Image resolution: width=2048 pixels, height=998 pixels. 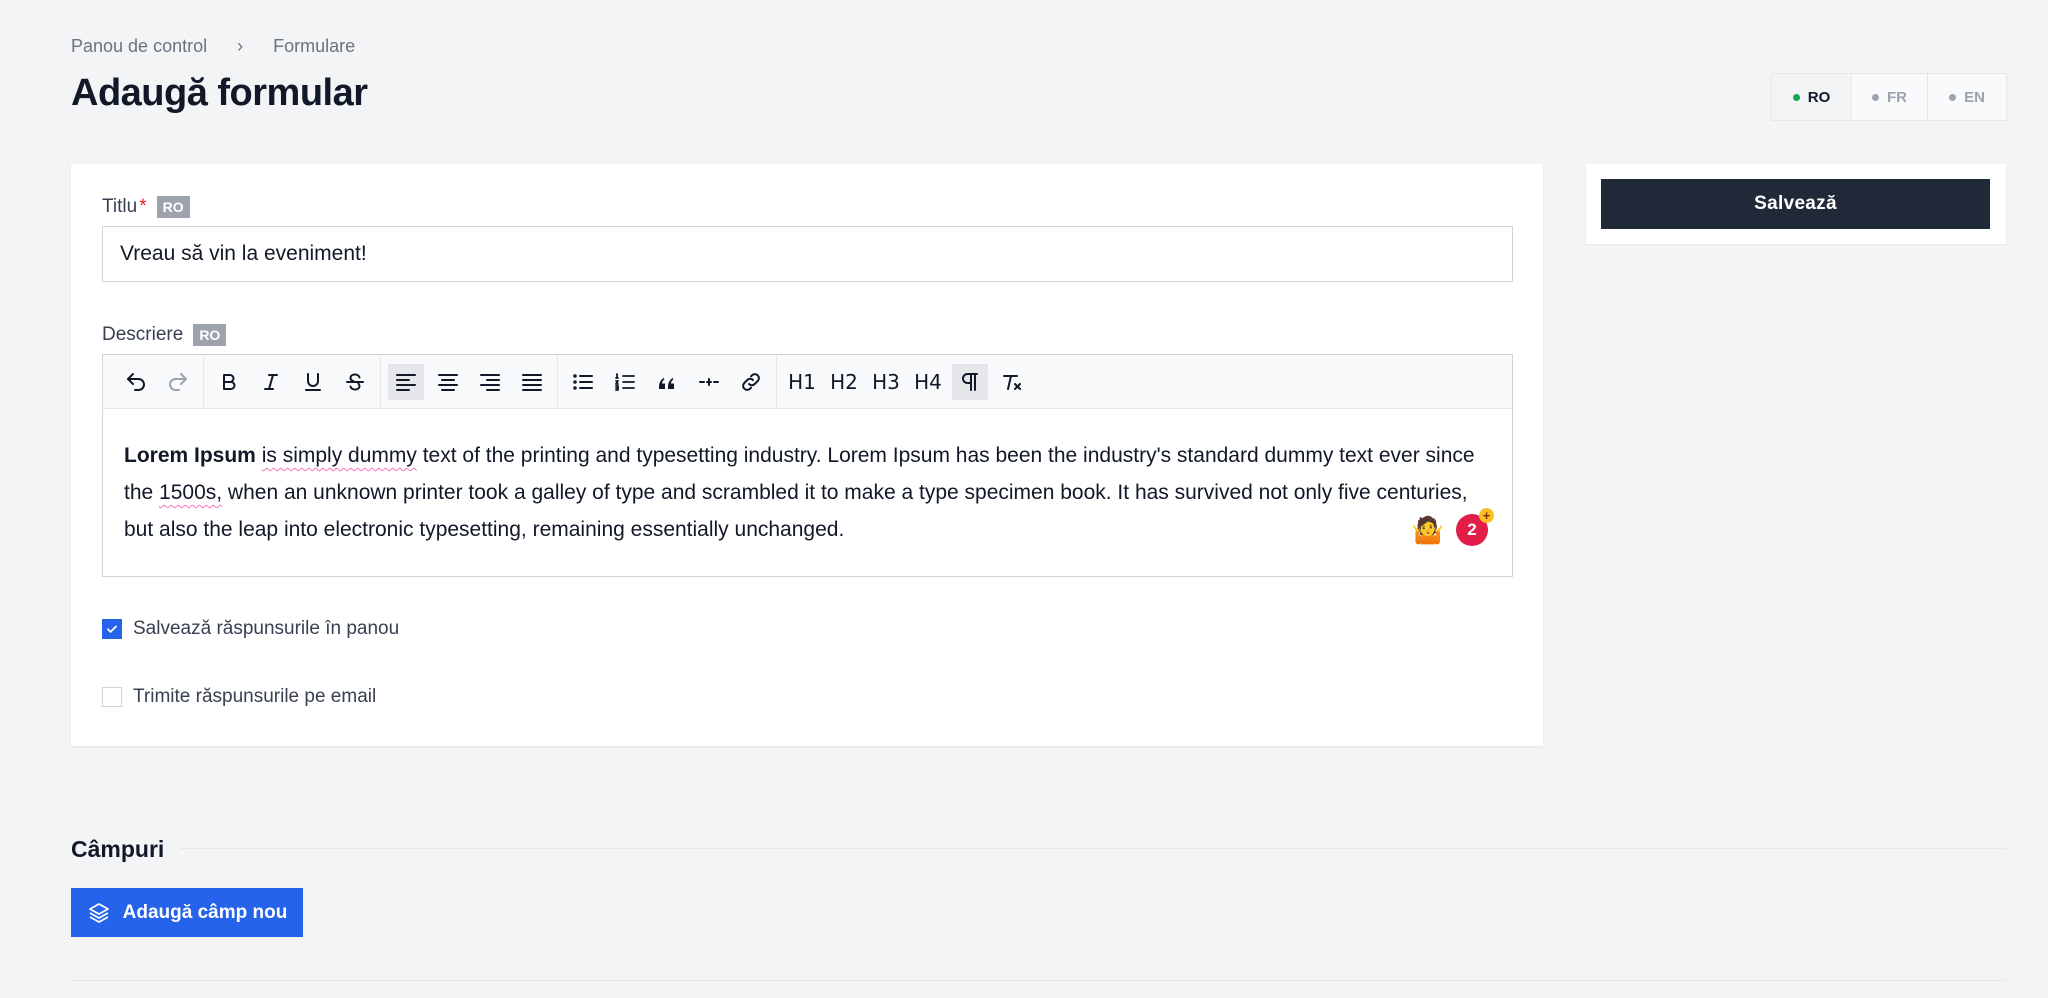 I want to click on plus-icon: +, so click(x=1486, y=515).